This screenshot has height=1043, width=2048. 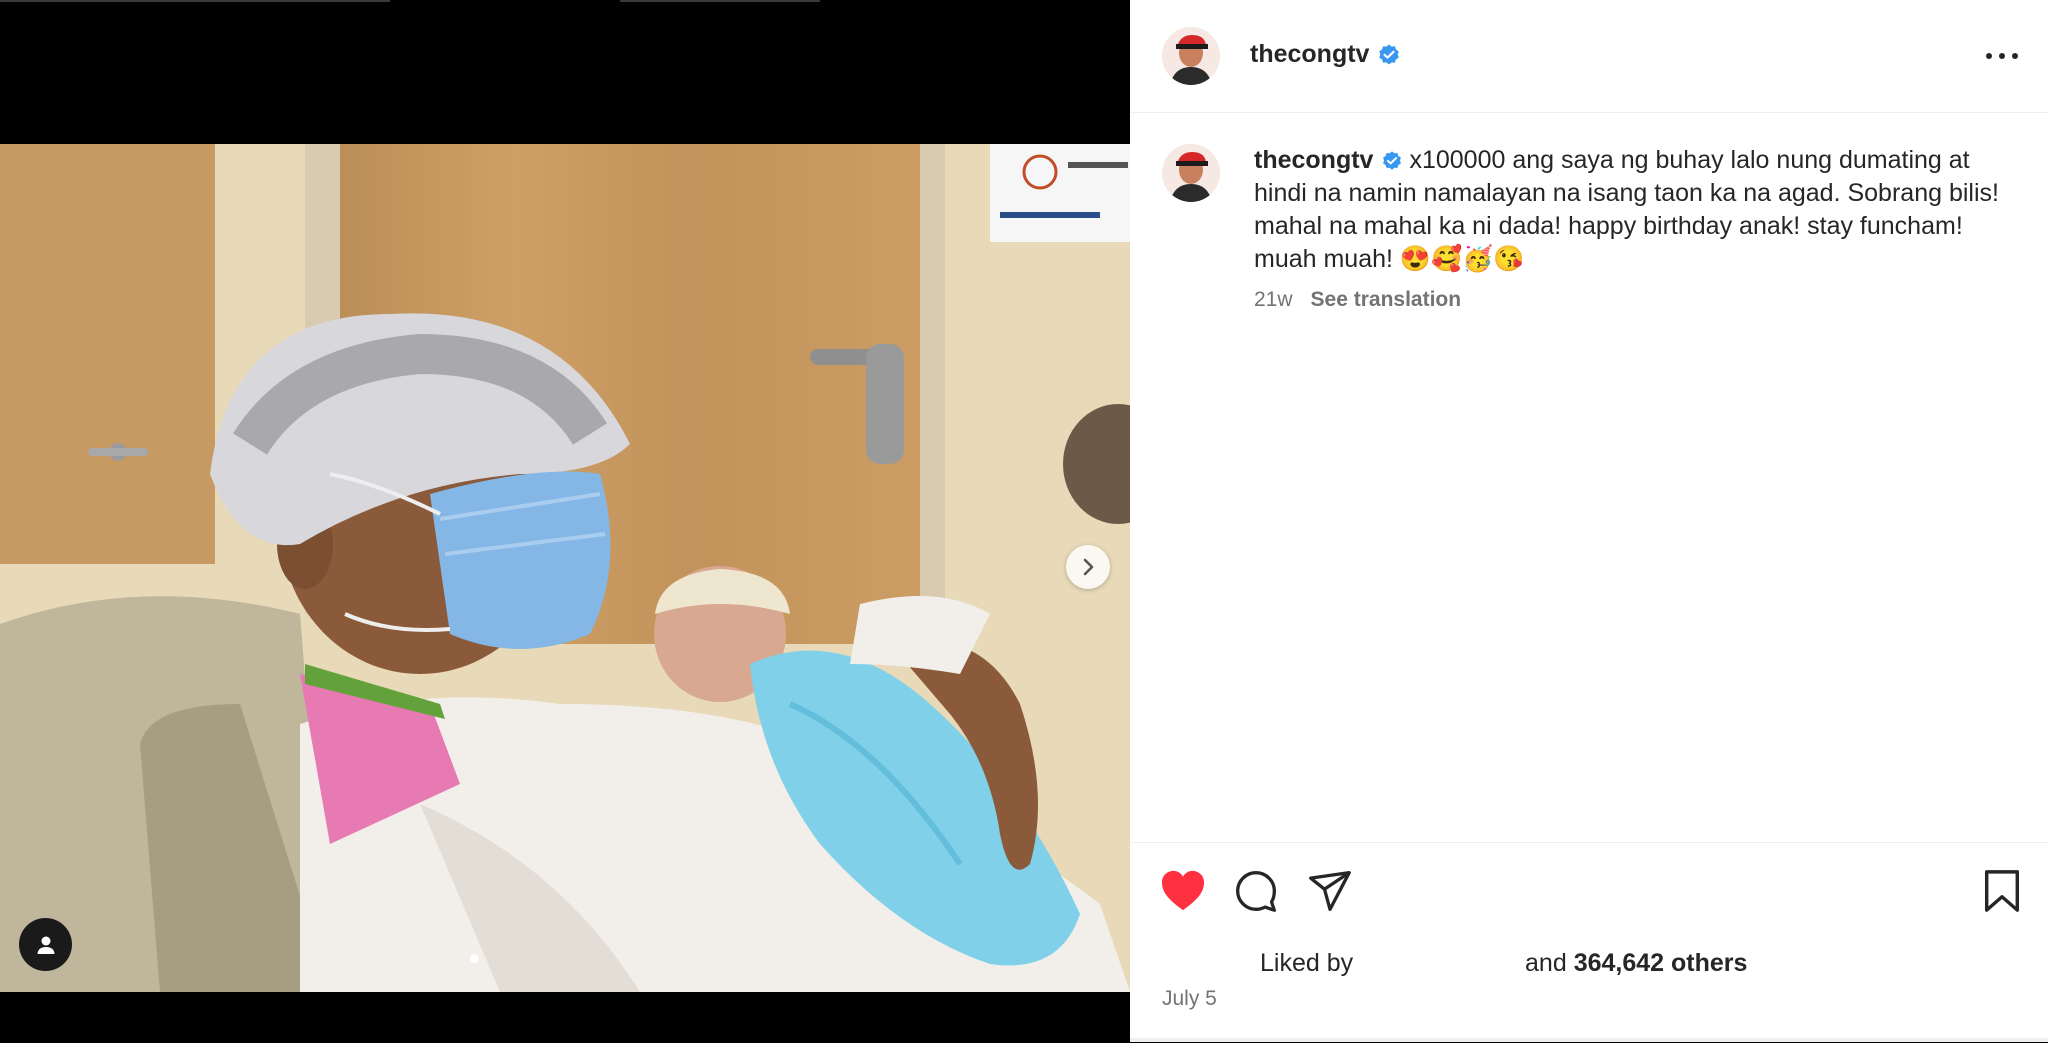 What do you see at coordinates (1273, 299) in the screenshot?
I see `post-age: 21w` at bounding box center [1273, 299].